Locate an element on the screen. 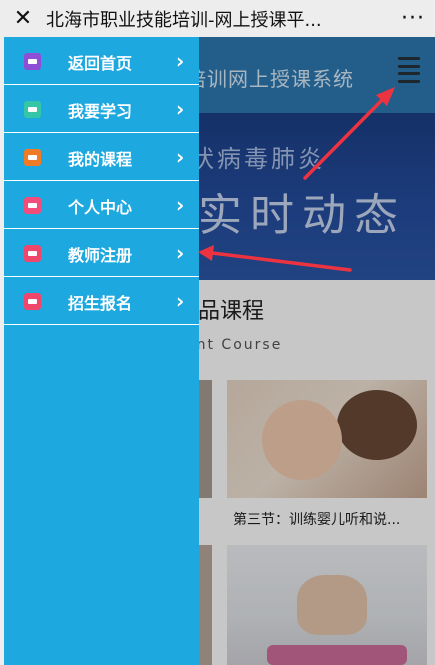 The image size is (435, 665). menu-item-label: 我要学习 is located at coordinates (100, 111).